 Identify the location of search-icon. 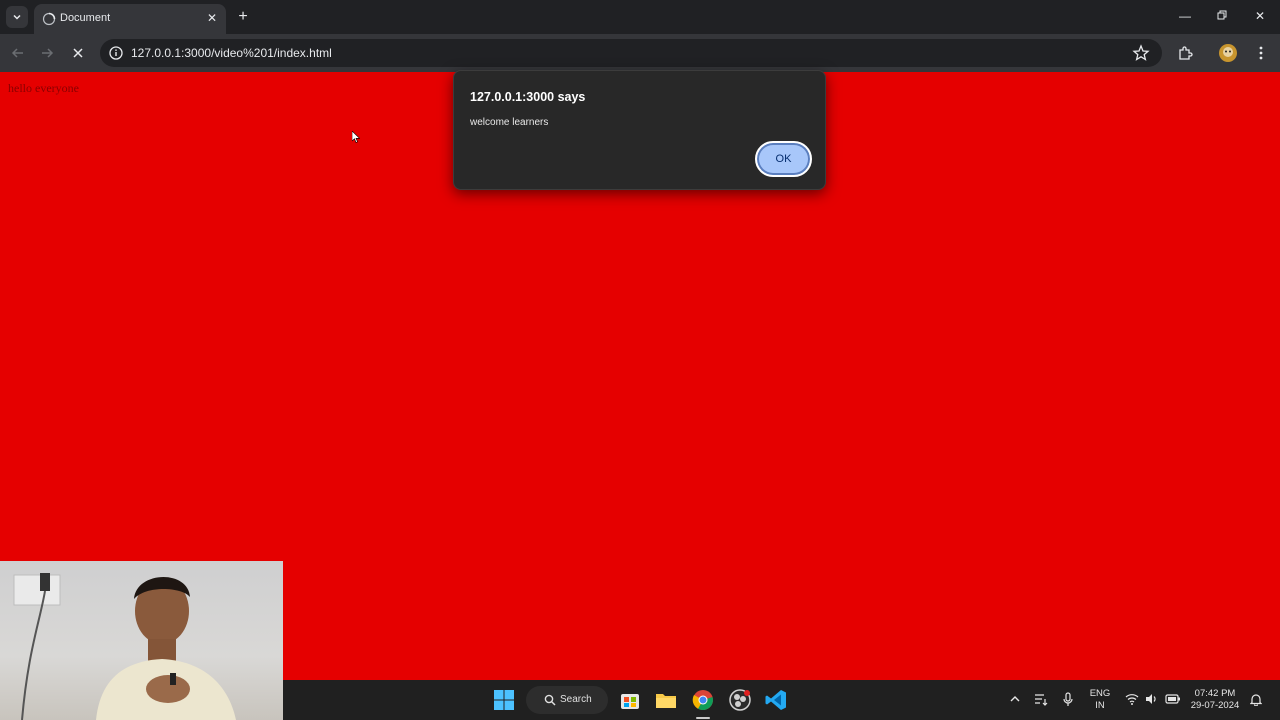
(550, 700).